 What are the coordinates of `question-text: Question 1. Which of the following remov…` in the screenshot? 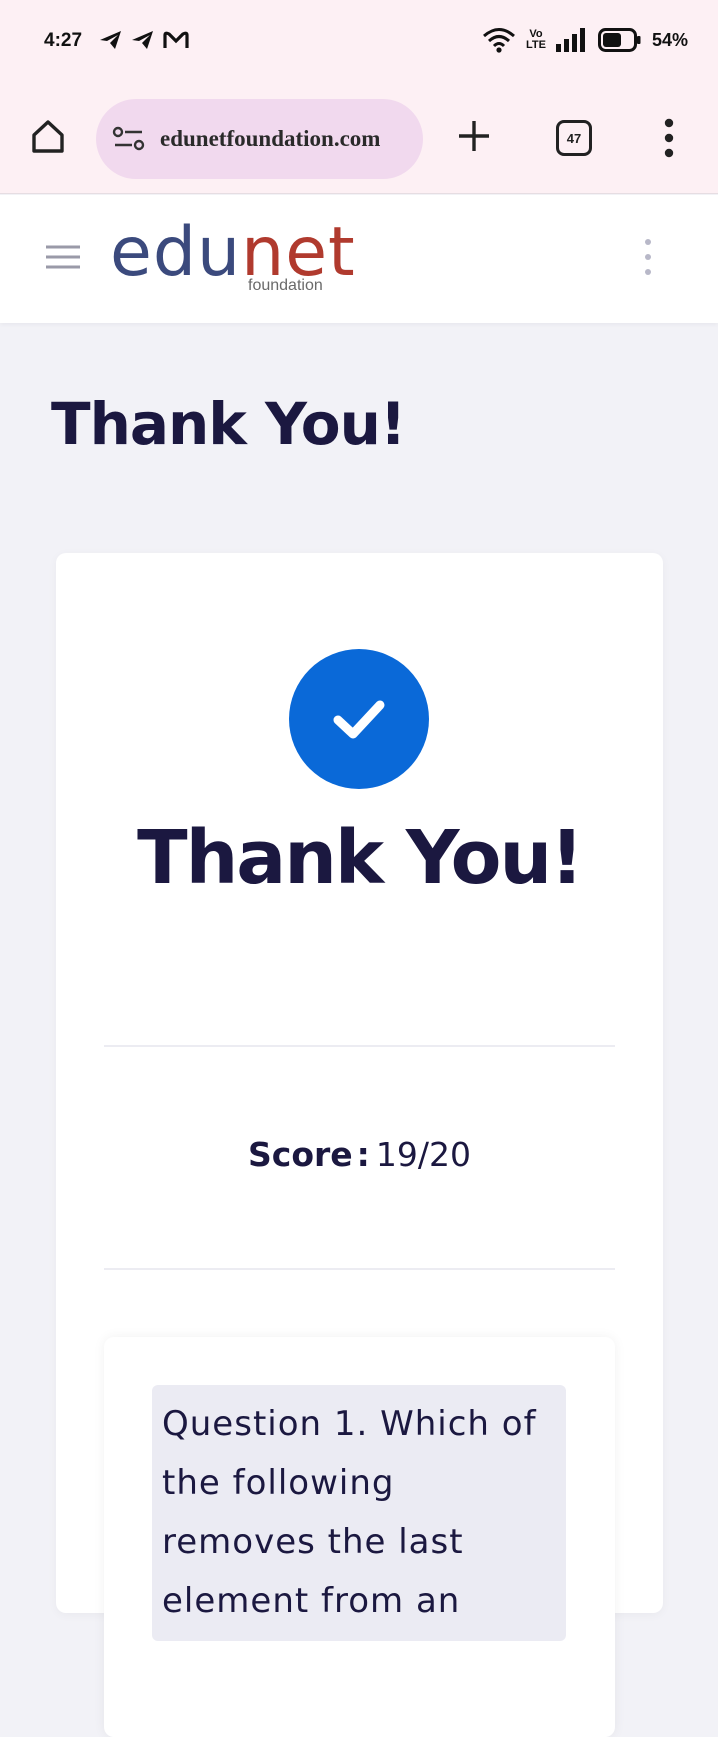 It's located at (359, 1513).